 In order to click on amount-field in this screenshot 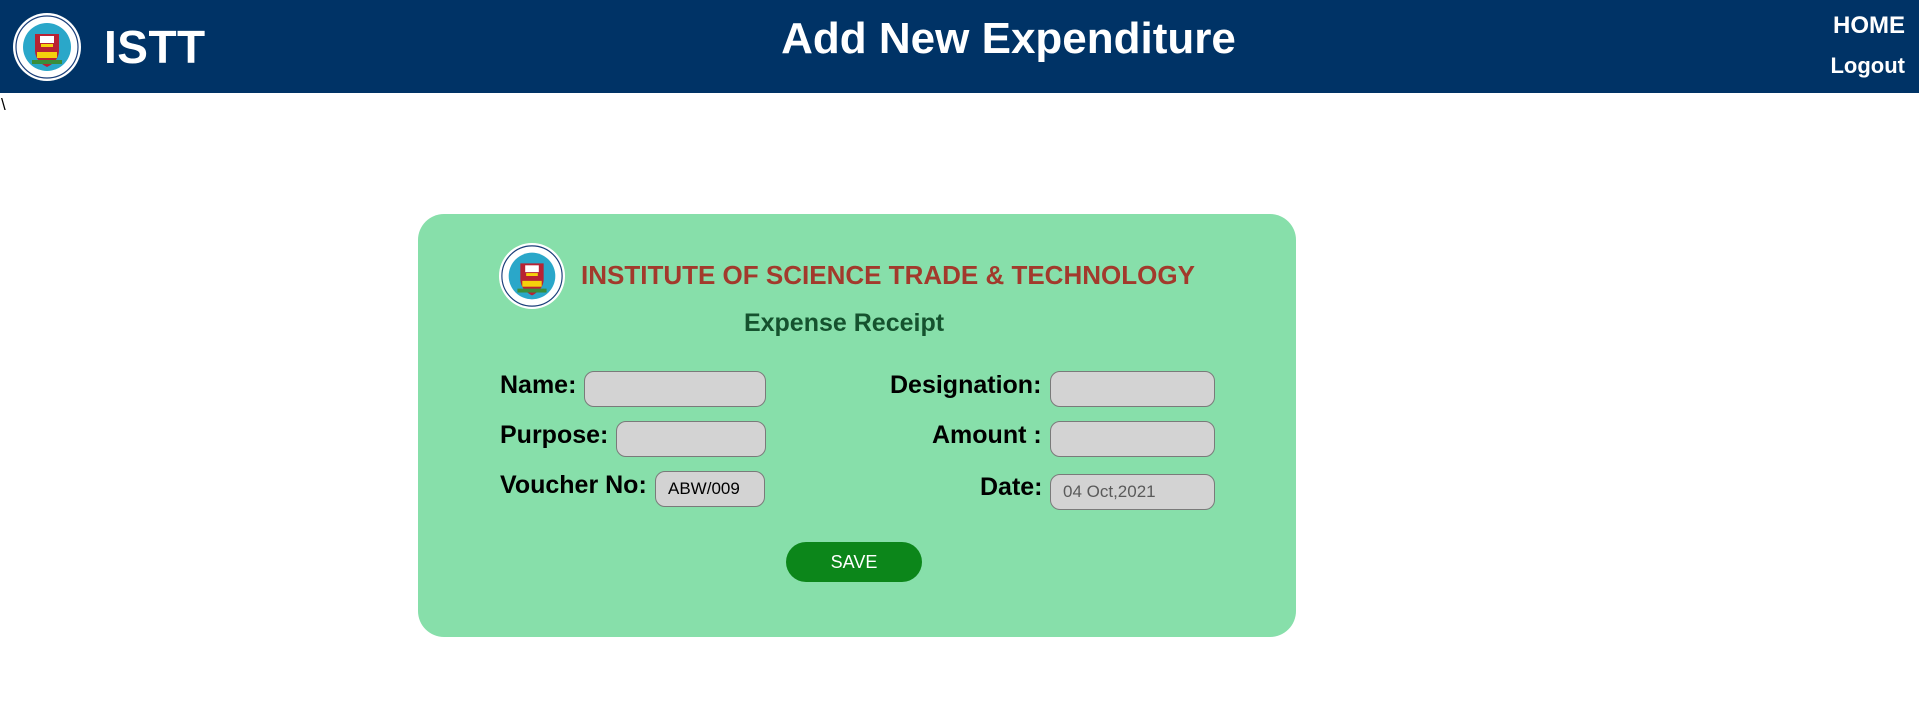, I will do `click(1132, 439)`.